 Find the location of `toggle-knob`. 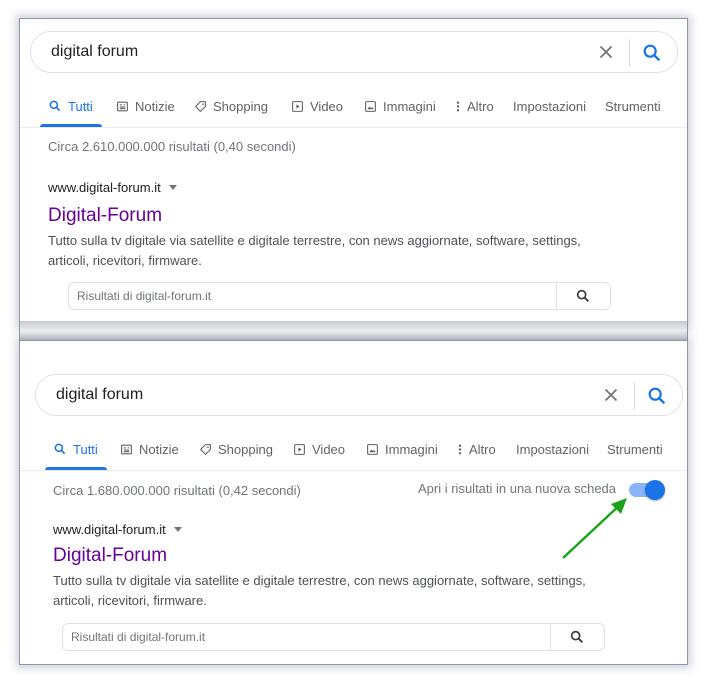

toggle-knob is located at coordinates (655, 490).